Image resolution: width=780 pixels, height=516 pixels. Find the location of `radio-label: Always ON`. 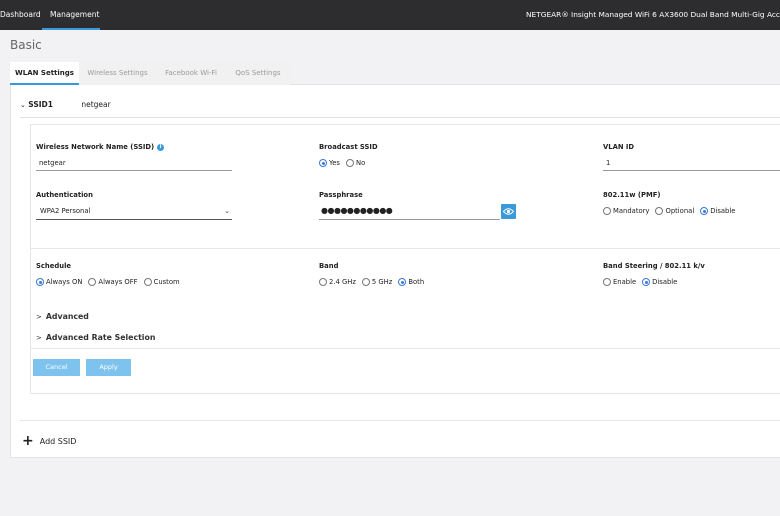

radio-label: Always ON is located at coordinates (64, 282).